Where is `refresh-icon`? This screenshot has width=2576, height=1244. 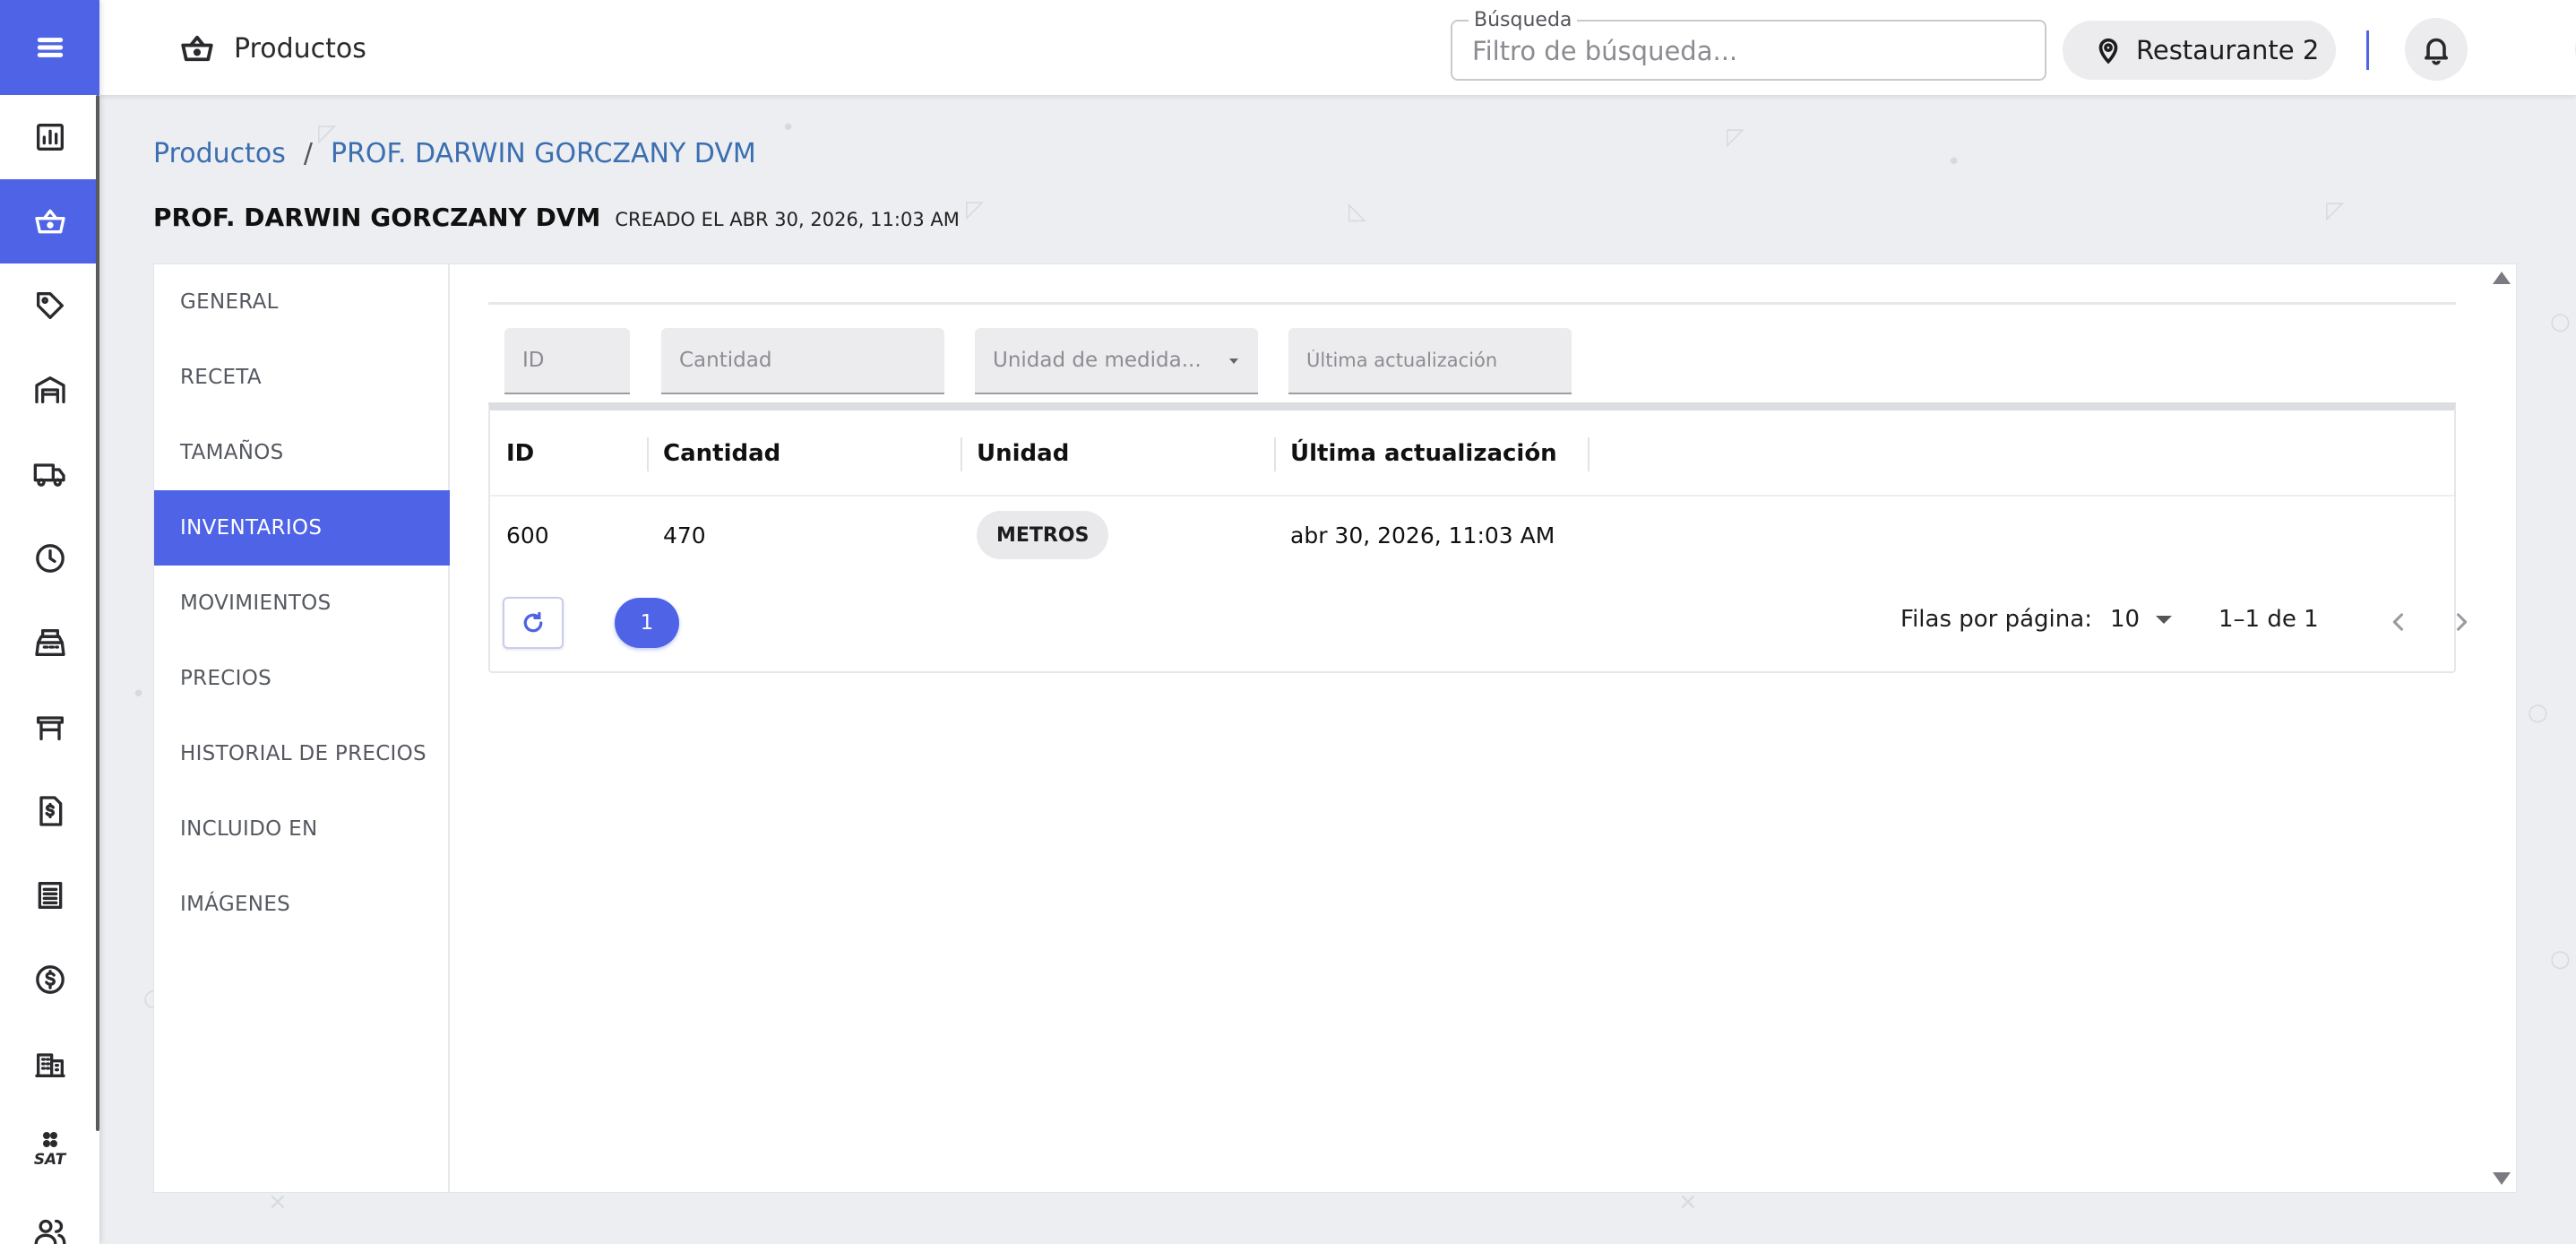 refresh-icon is located at coordinates (533, 622).